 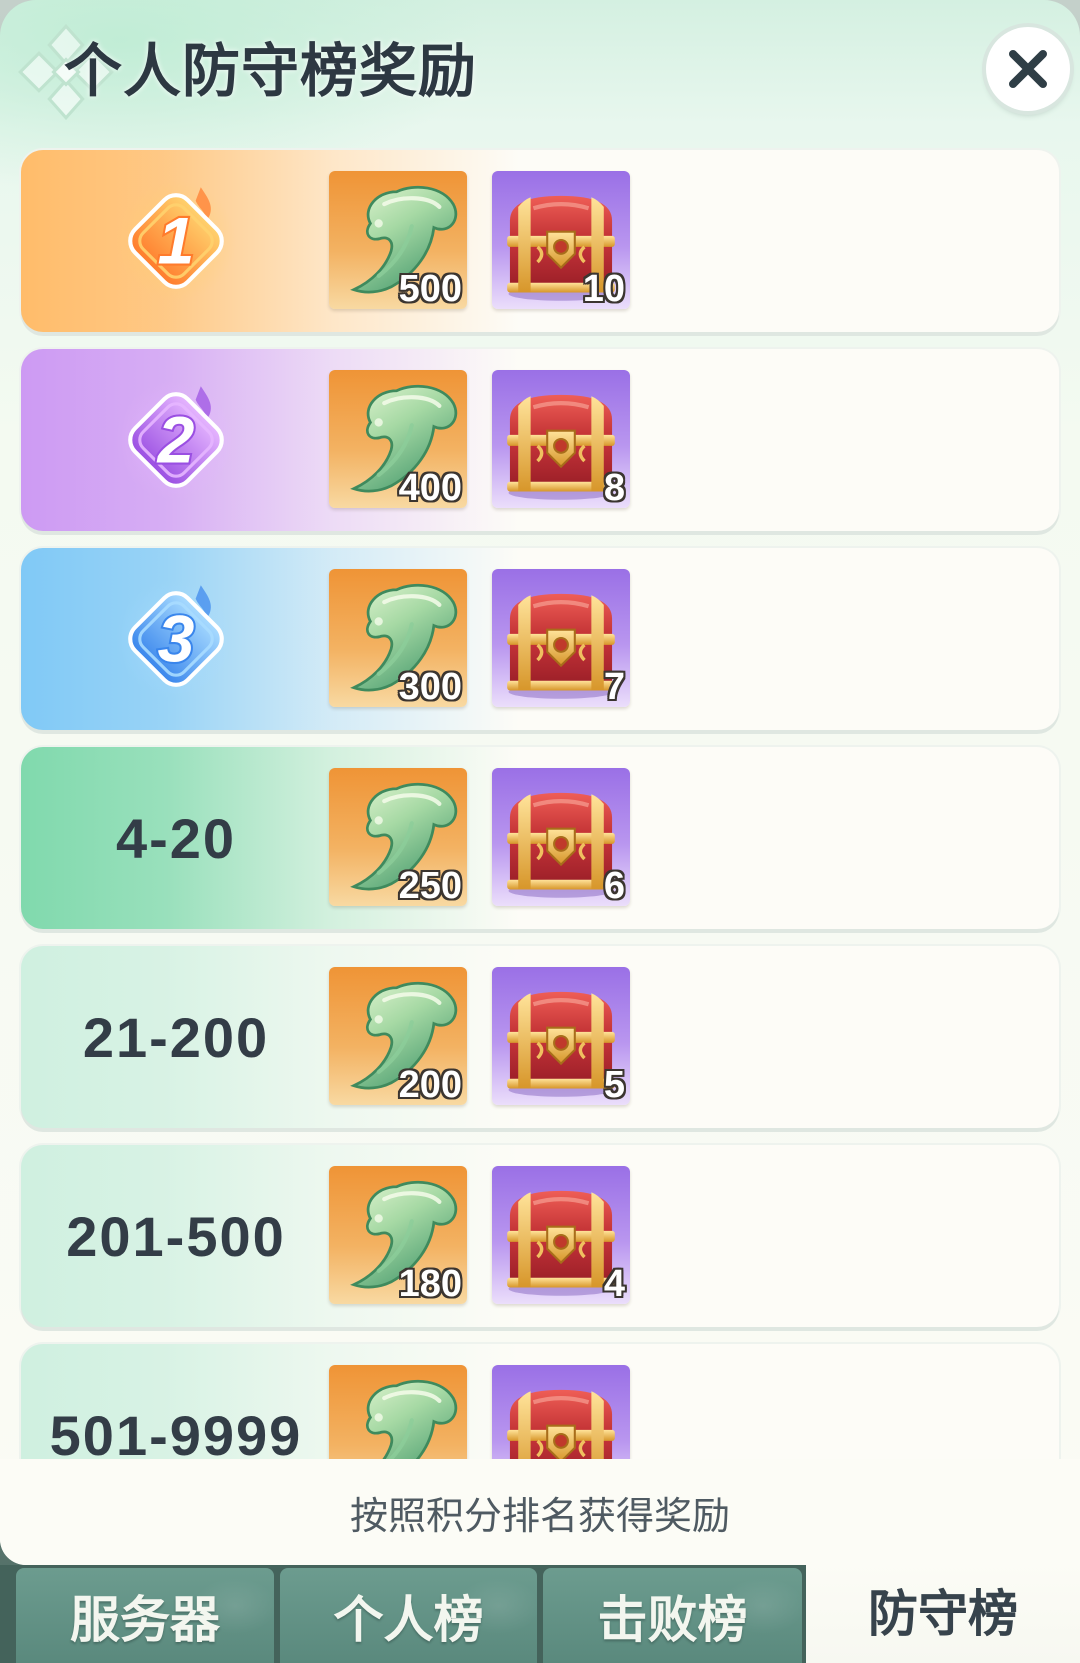 What do you see at coordinates (561, 439) in the screenshot?
I see `treasure-chest-reward-item: 8` at bounding box center [561, 439].